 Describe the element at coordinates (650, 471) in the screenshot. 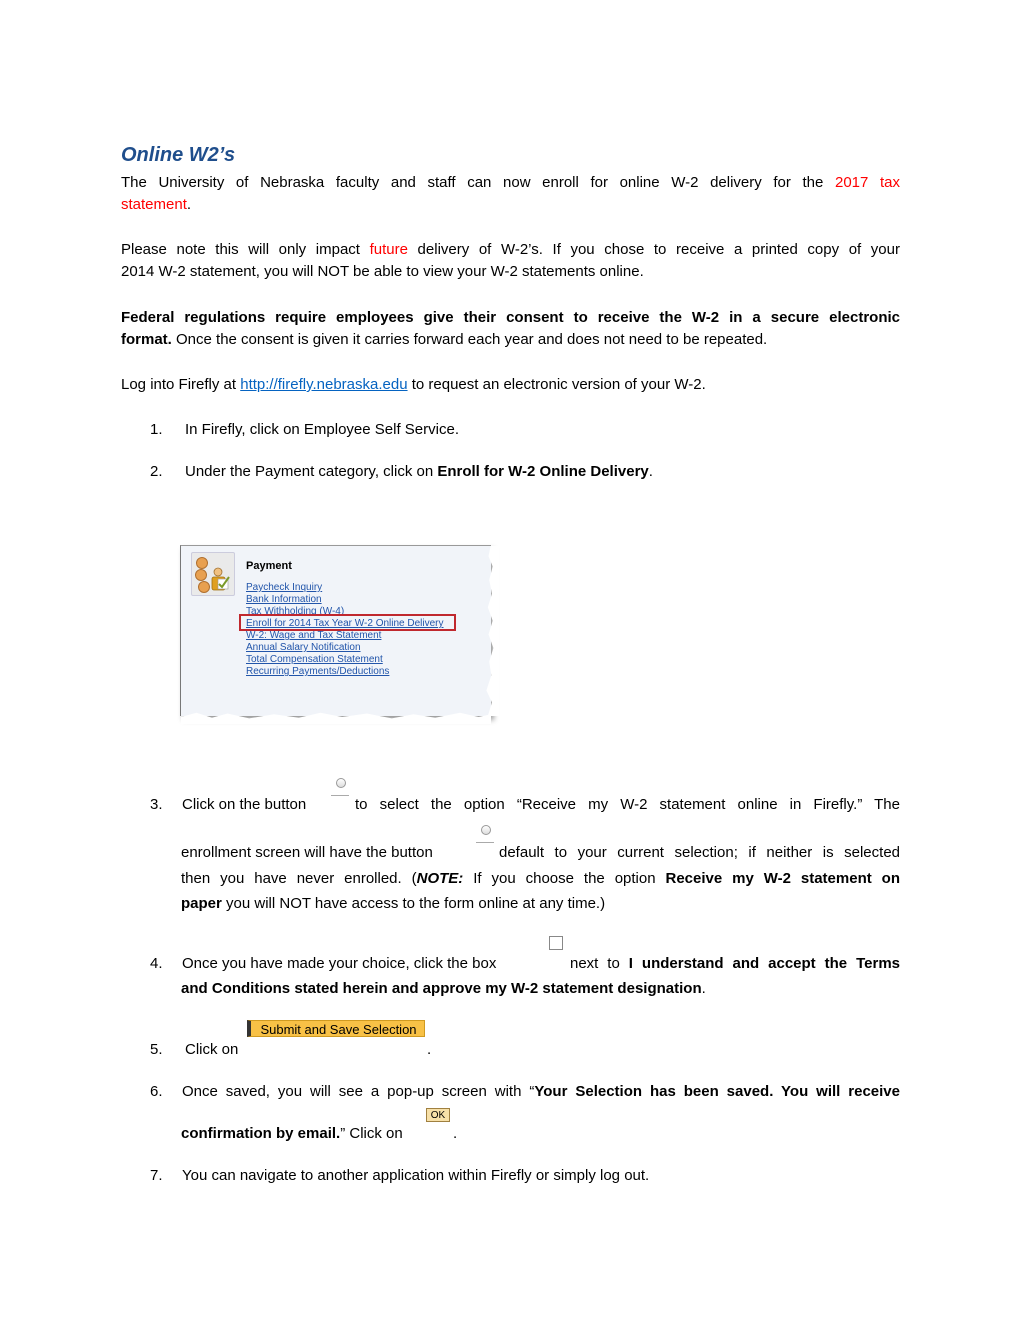

I see `step-2-period: .` at that location.